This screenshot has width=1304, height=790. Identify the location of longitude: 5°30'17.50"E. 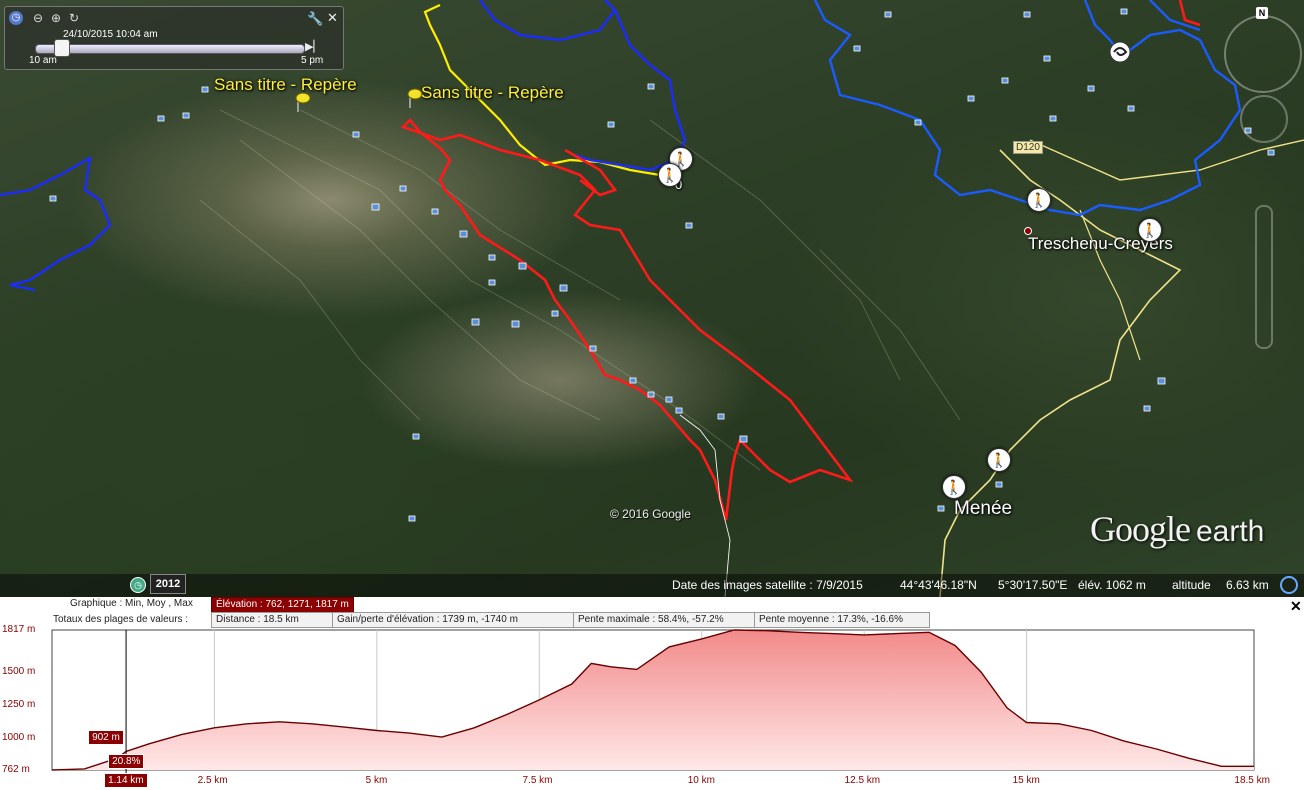
(1033, 585).